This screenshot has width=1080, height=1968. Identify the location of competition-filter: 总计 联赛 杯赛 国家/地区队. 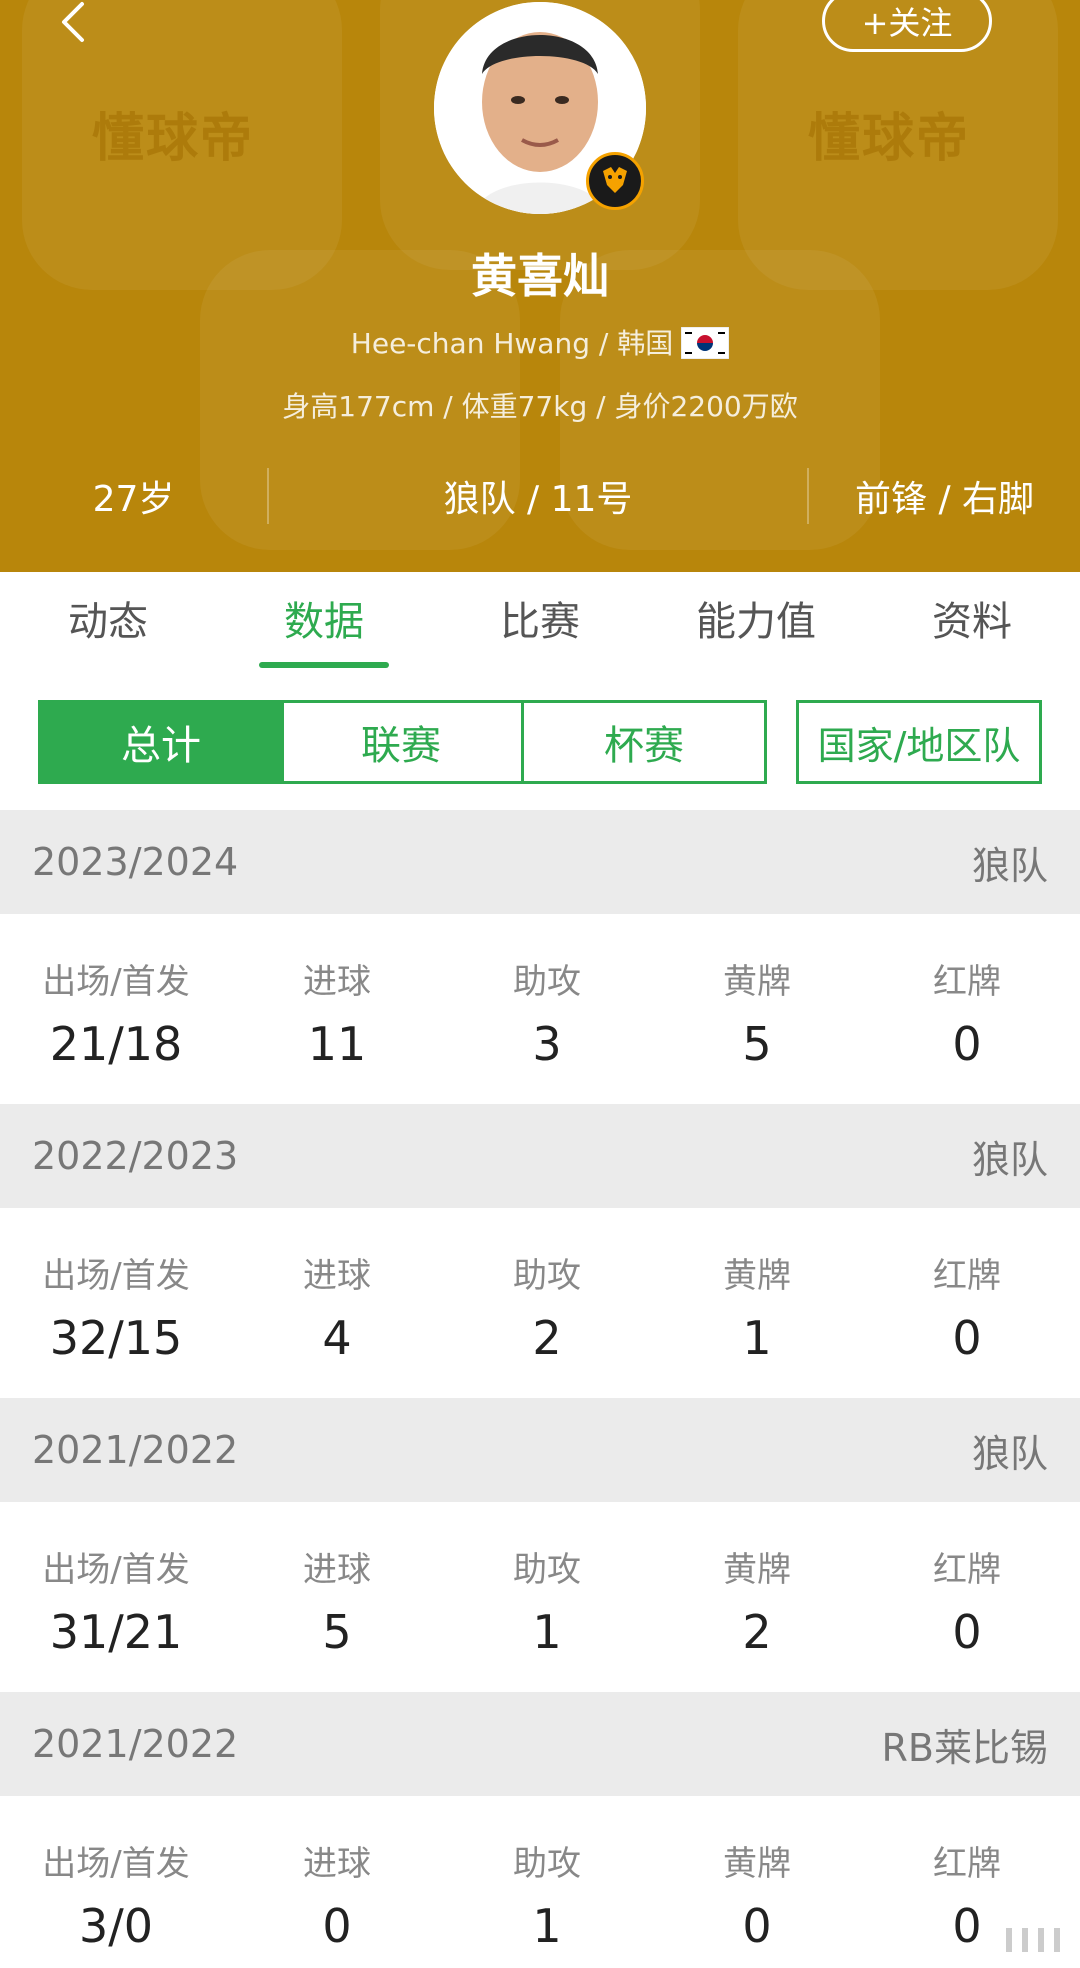
(540, 742).